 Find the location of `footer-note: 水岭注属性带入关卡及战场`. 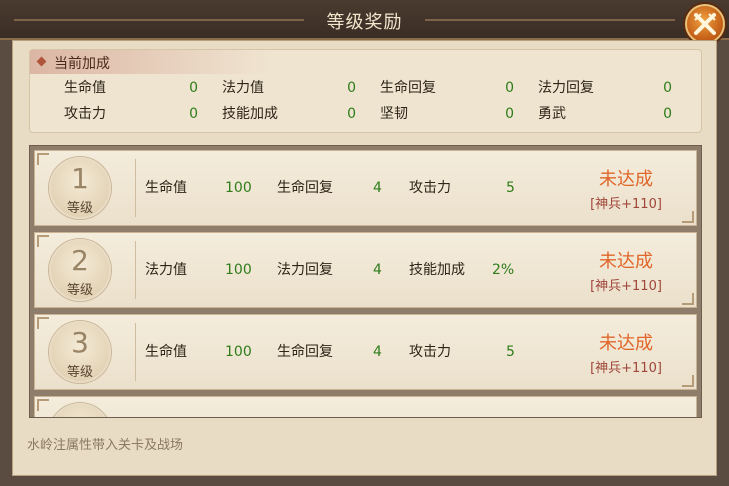

footer-note: 水岭注属性带入关卡及战场 is located at coordinates (105, 445).